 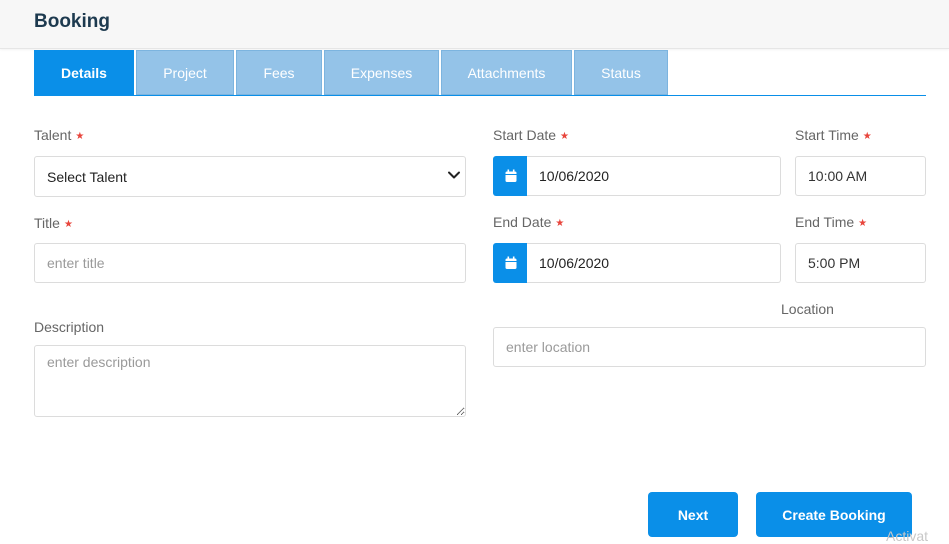 What do you see at coordinates (531, 135) in the screenshot?
I see `start-date-label: Start Date ★` at bounding box center [531, 135].